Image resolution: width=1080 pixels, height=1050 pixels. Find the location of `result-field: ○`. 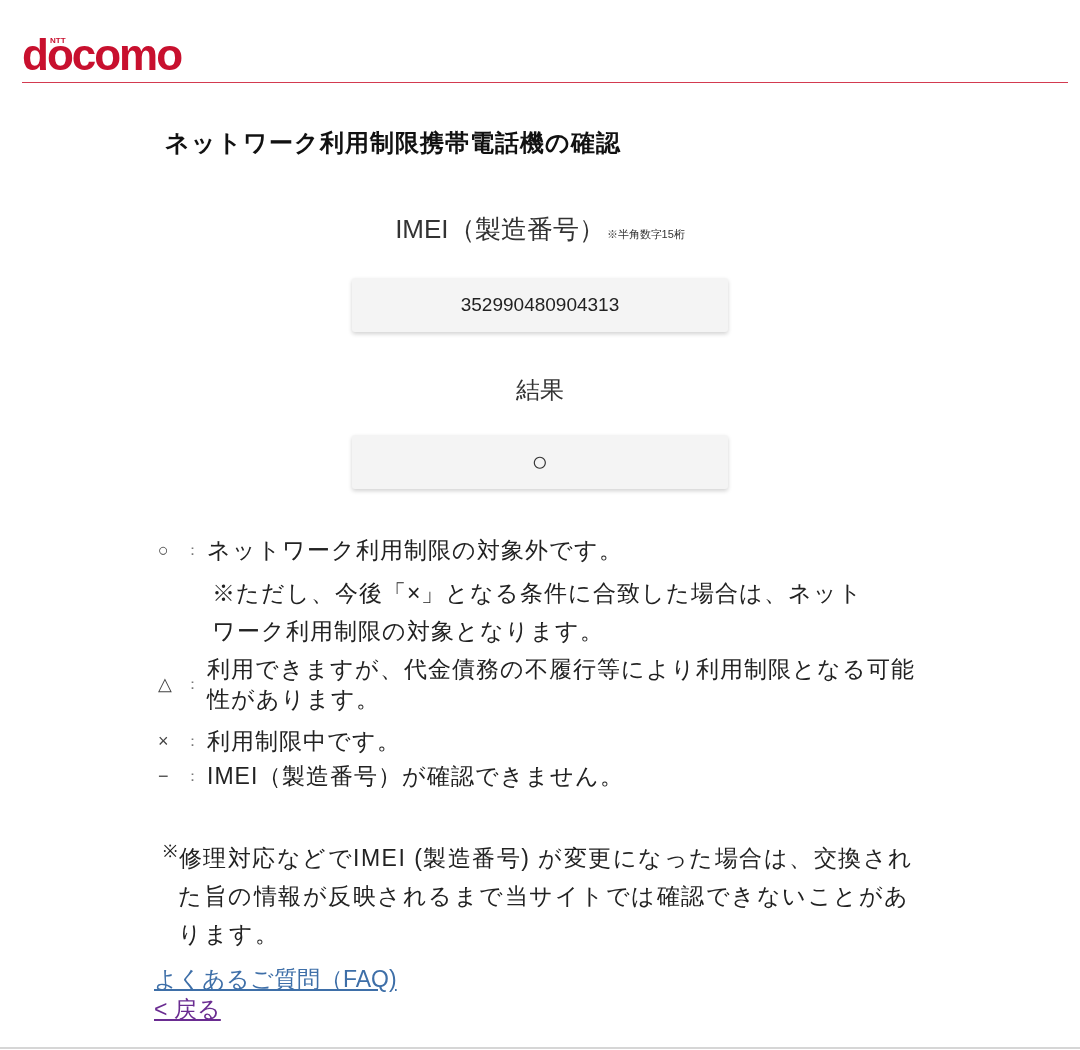

result-field: ○ is located at coordinates (540, 462).